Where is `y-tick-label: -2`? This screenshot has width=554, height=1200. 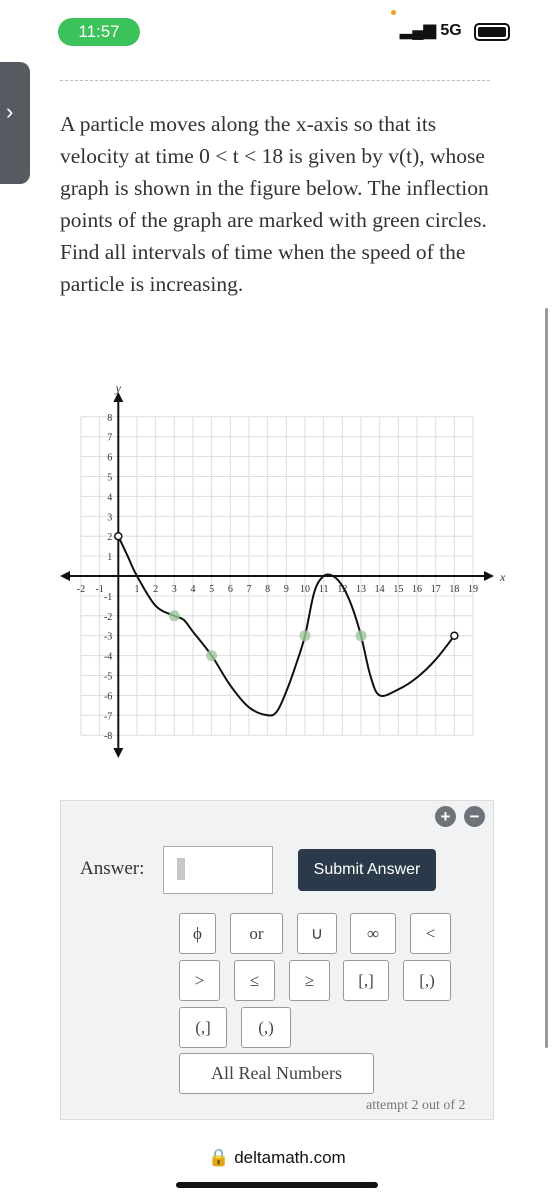
y-tick-label: -2 is located at coordinates (108, 617).